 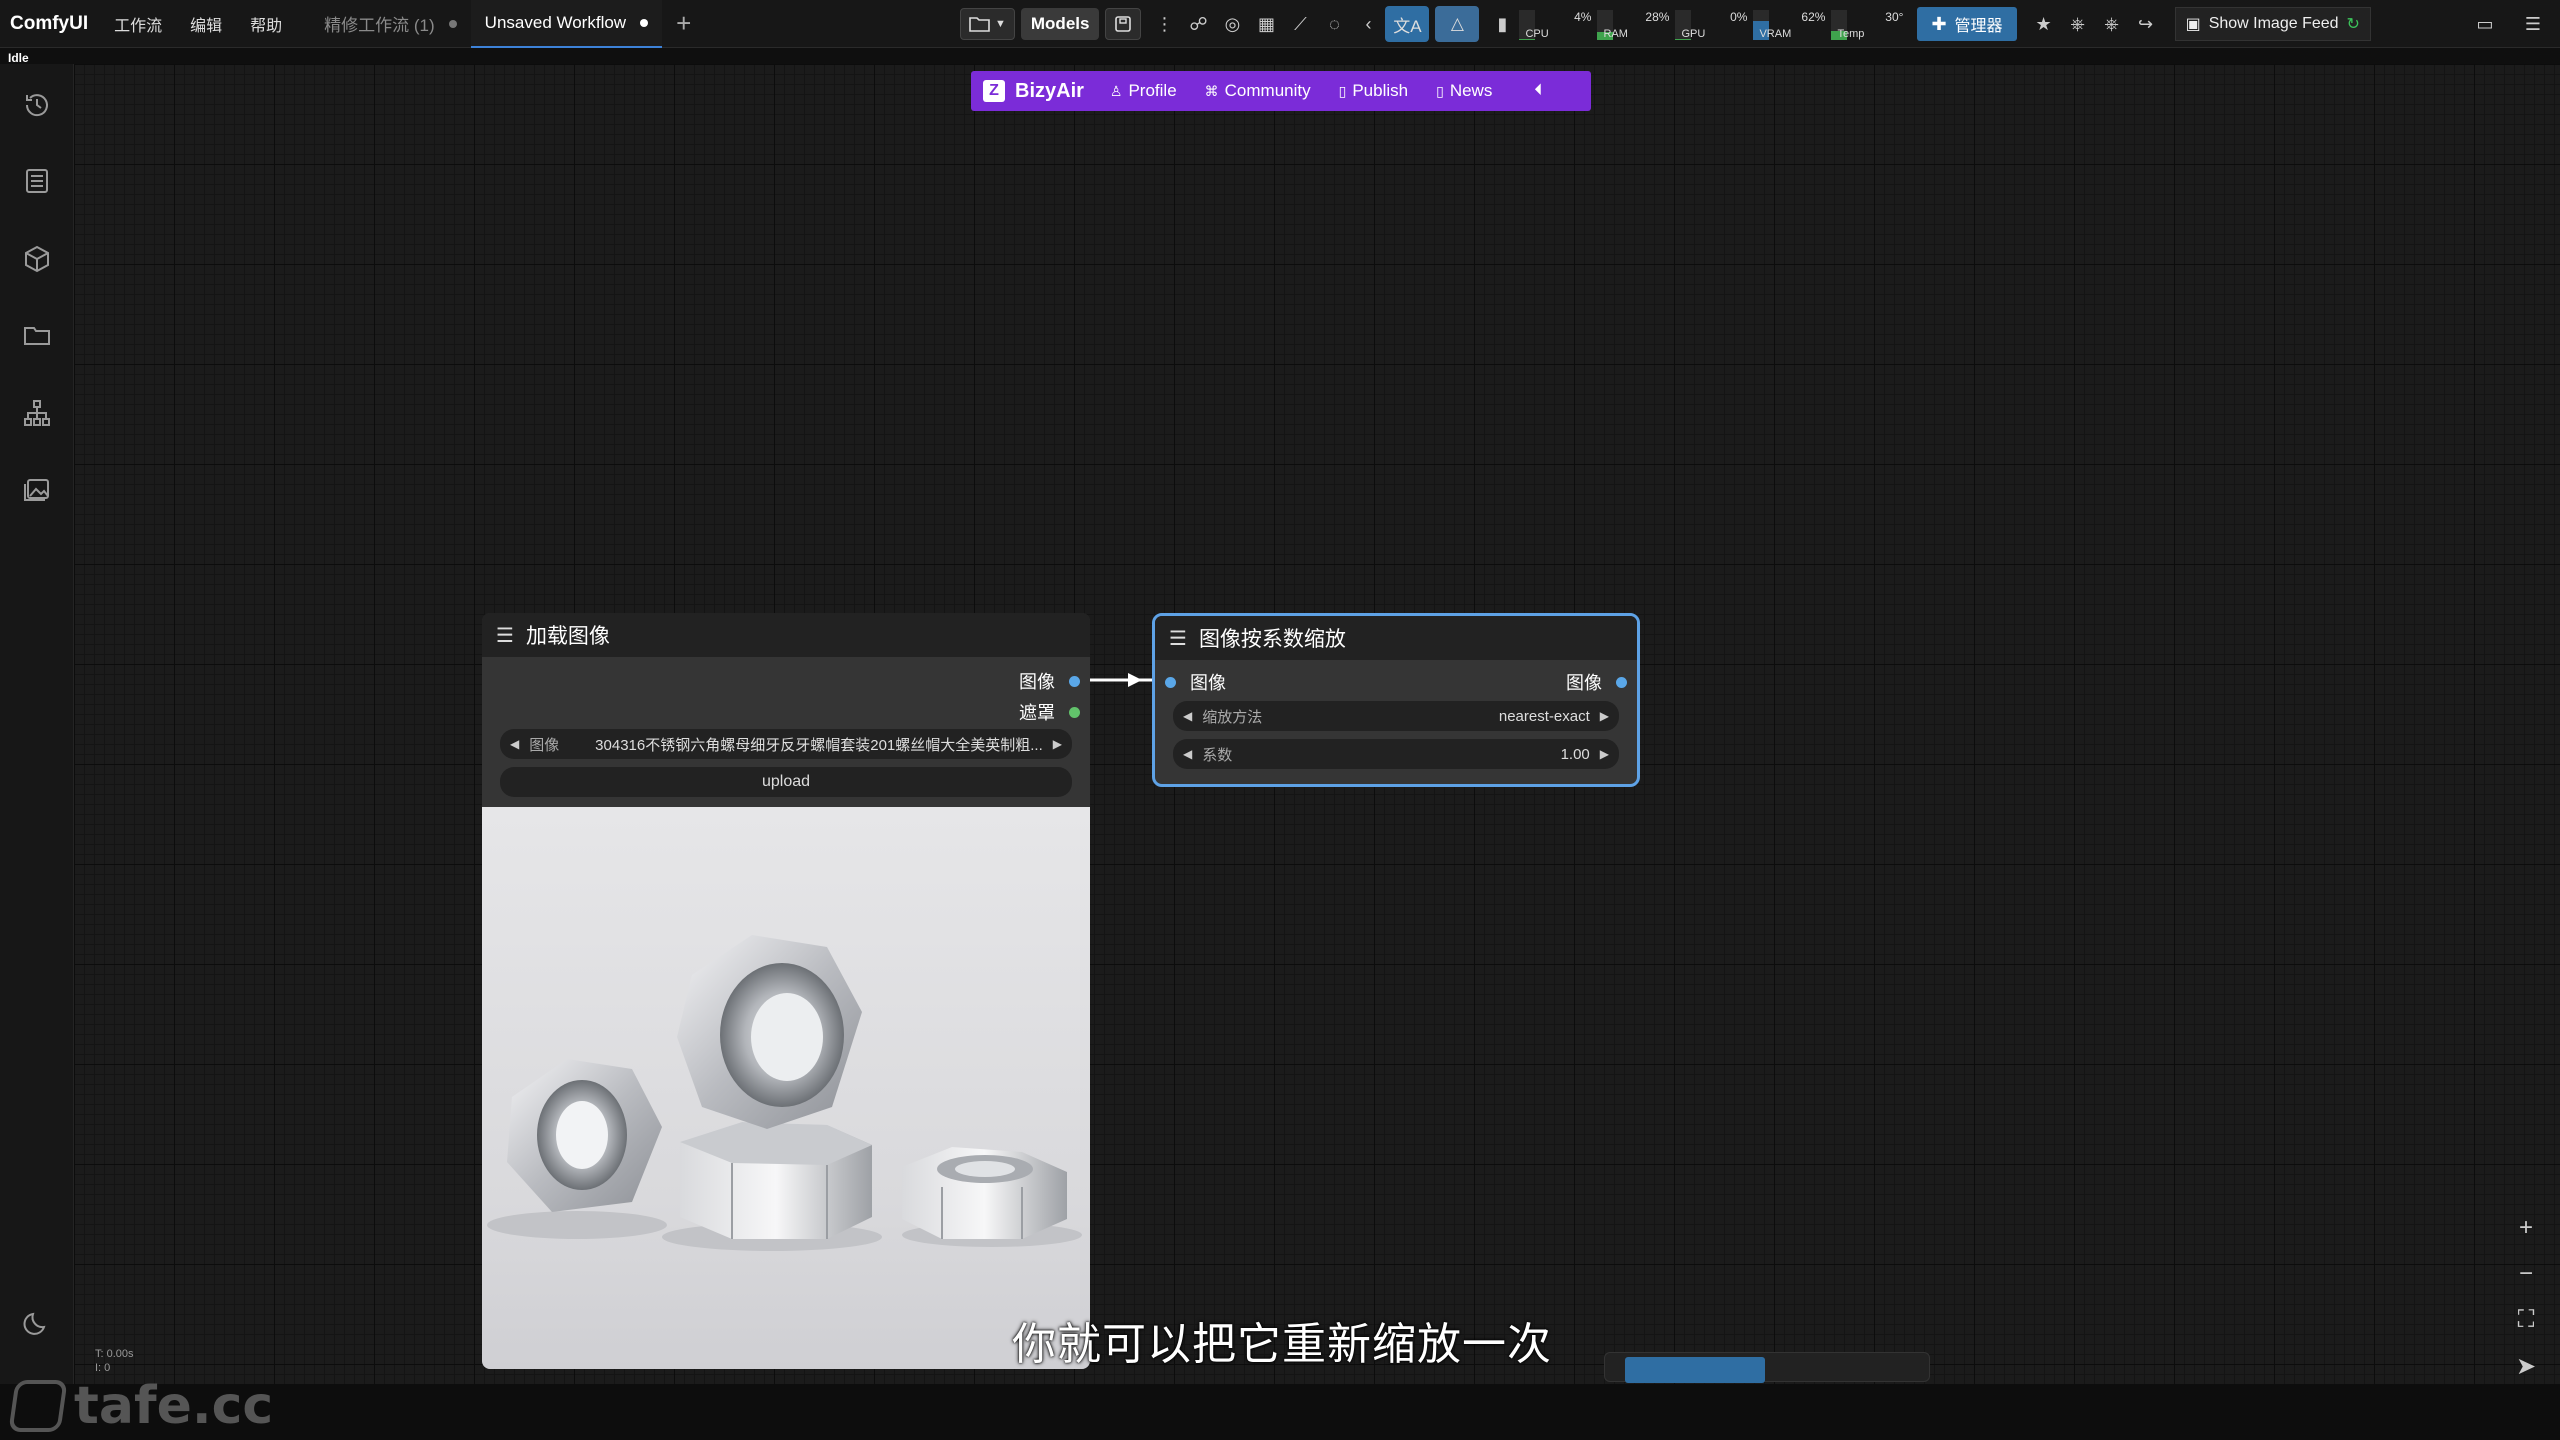 What do you see at coordinates (1049, 712) in the screenshot?
I see `output-slot-mask: 遮罩` at bounding box center [1049, 712].